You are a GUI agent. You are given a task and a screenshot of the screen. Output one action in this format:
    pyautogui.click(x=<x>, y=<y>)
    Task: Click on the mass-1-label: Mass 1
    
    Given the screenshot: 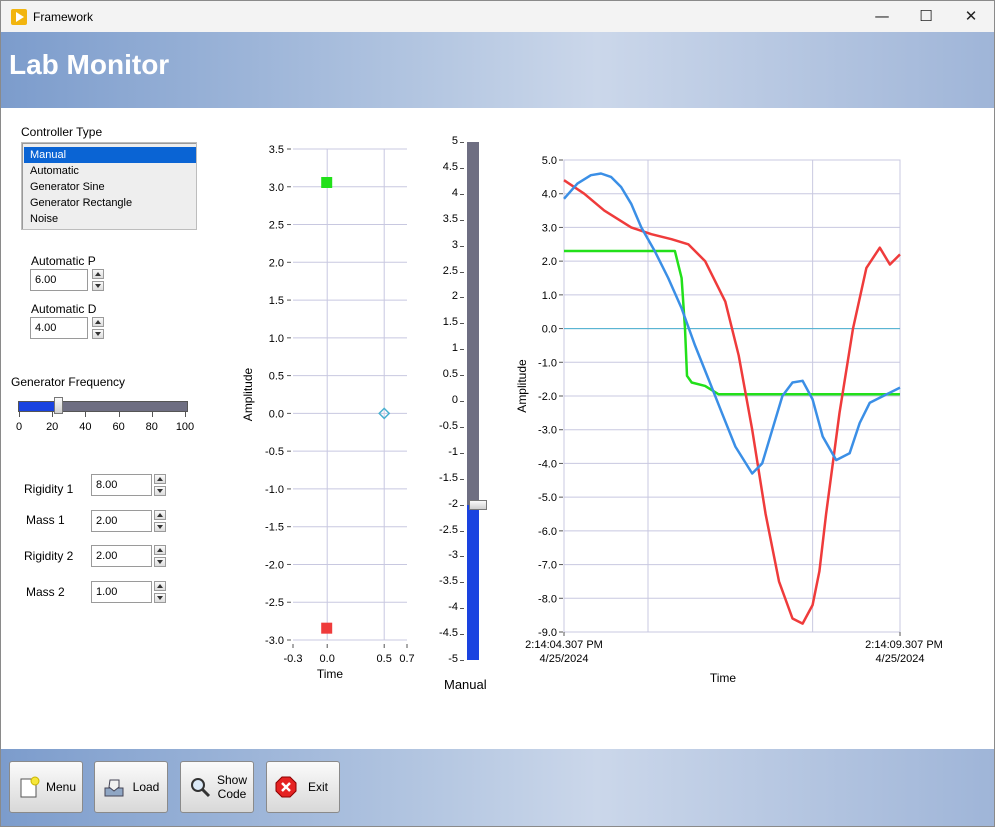 What is the action you would take?
    pyautogui.click(x=45, y=520)
    